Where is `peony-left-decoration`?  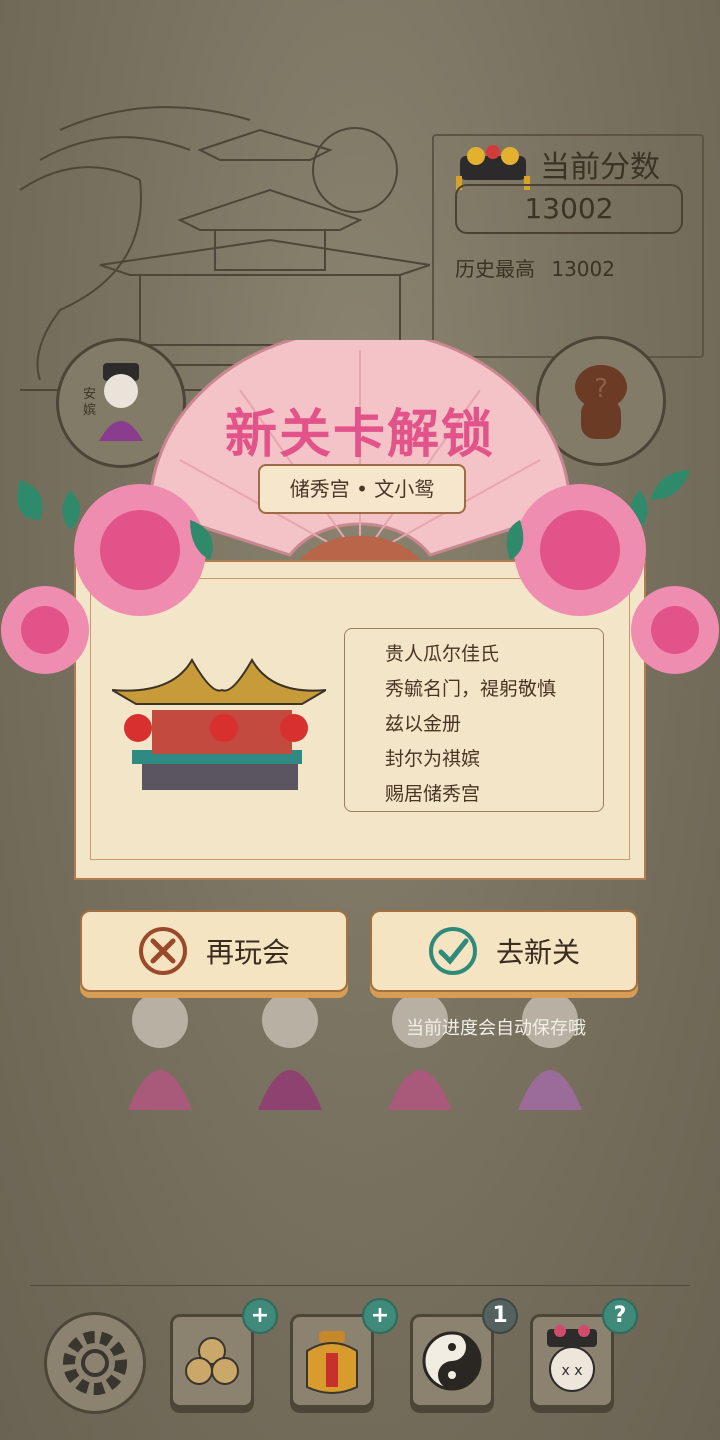
peony-left-decoration is located at coordinates (107, 577).